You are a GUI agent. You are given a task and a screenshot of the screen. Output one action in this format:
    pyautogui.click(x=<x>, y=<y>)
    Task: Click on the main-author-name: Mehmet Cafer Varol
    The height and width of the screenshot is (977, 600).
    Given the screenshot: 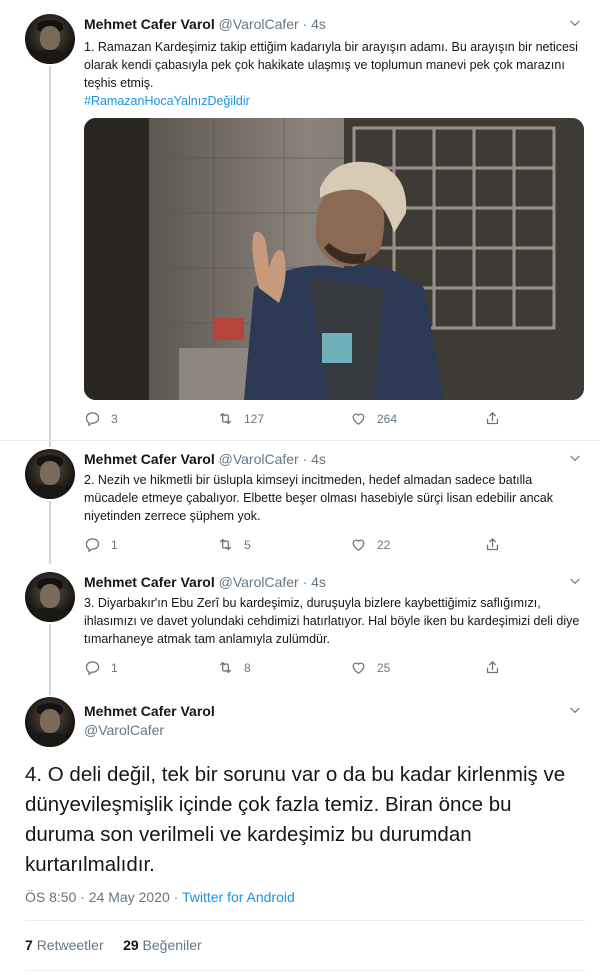 What is the action you would take?
    pyautogui.click(x=149, y=711)
    